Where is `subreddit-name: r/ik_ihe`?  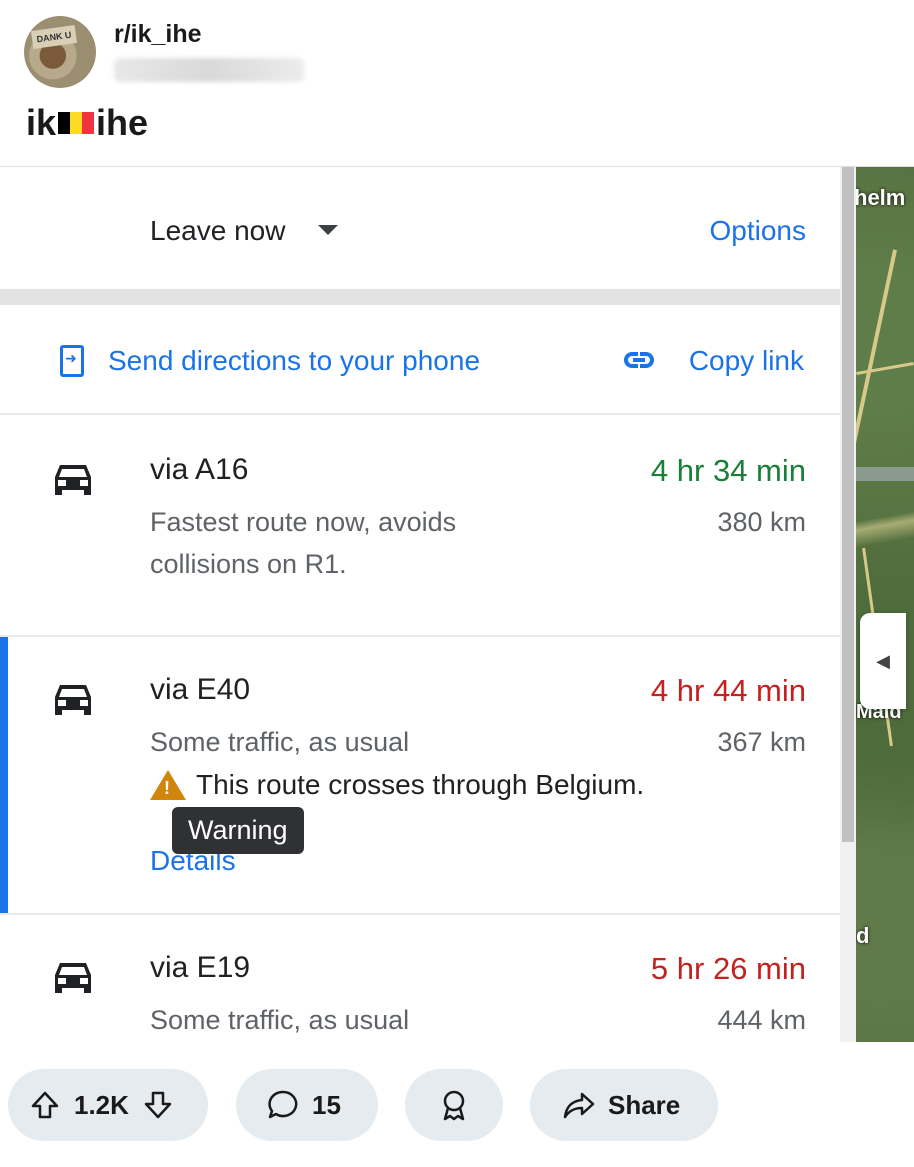 subreddit-name: r/ik_ihe is located at coordinates (158, 34).